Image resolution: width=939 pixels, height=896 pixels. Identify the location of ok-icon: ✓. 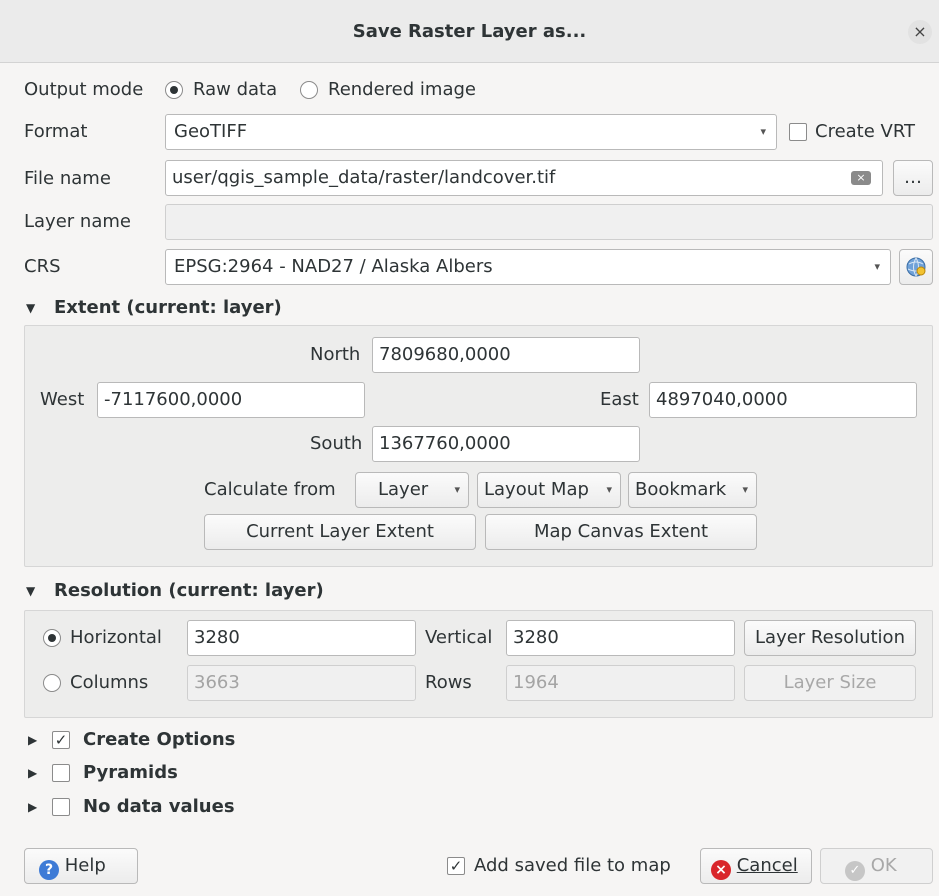
(855, 871).